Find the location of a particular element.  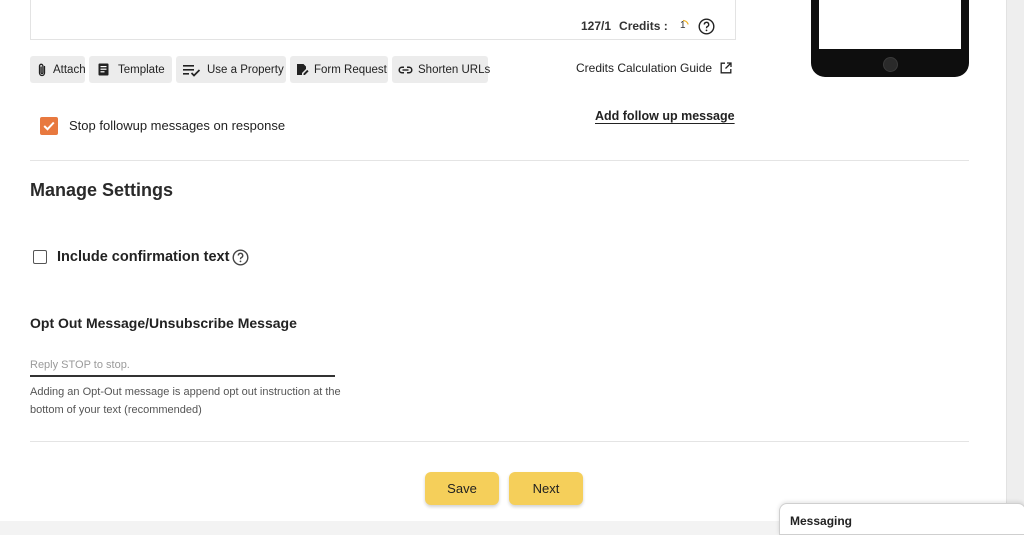

shorten-urls-label: Shorten URLs is located at coordinates (454, 69).